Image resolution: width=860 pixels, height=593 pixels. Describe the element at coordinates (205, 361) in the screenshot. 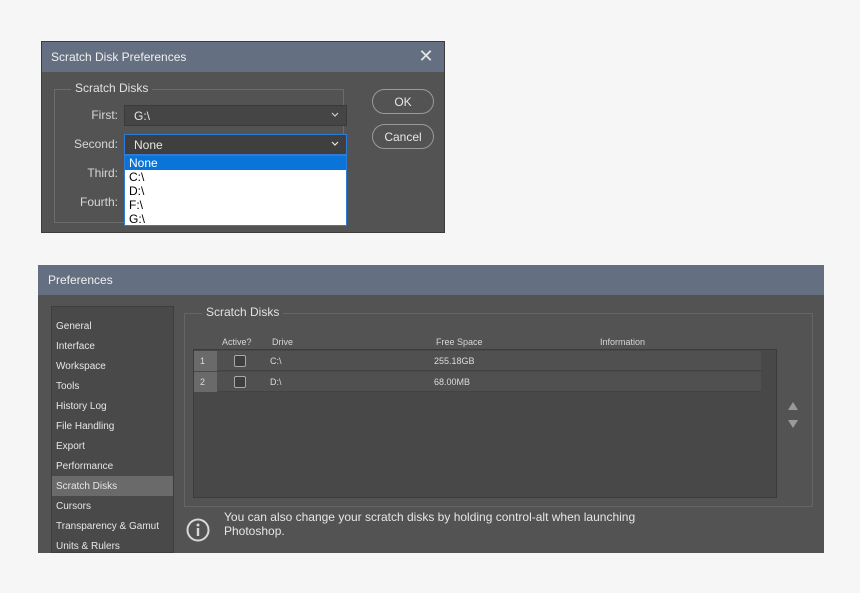

I see `row-number: 1` at that location.